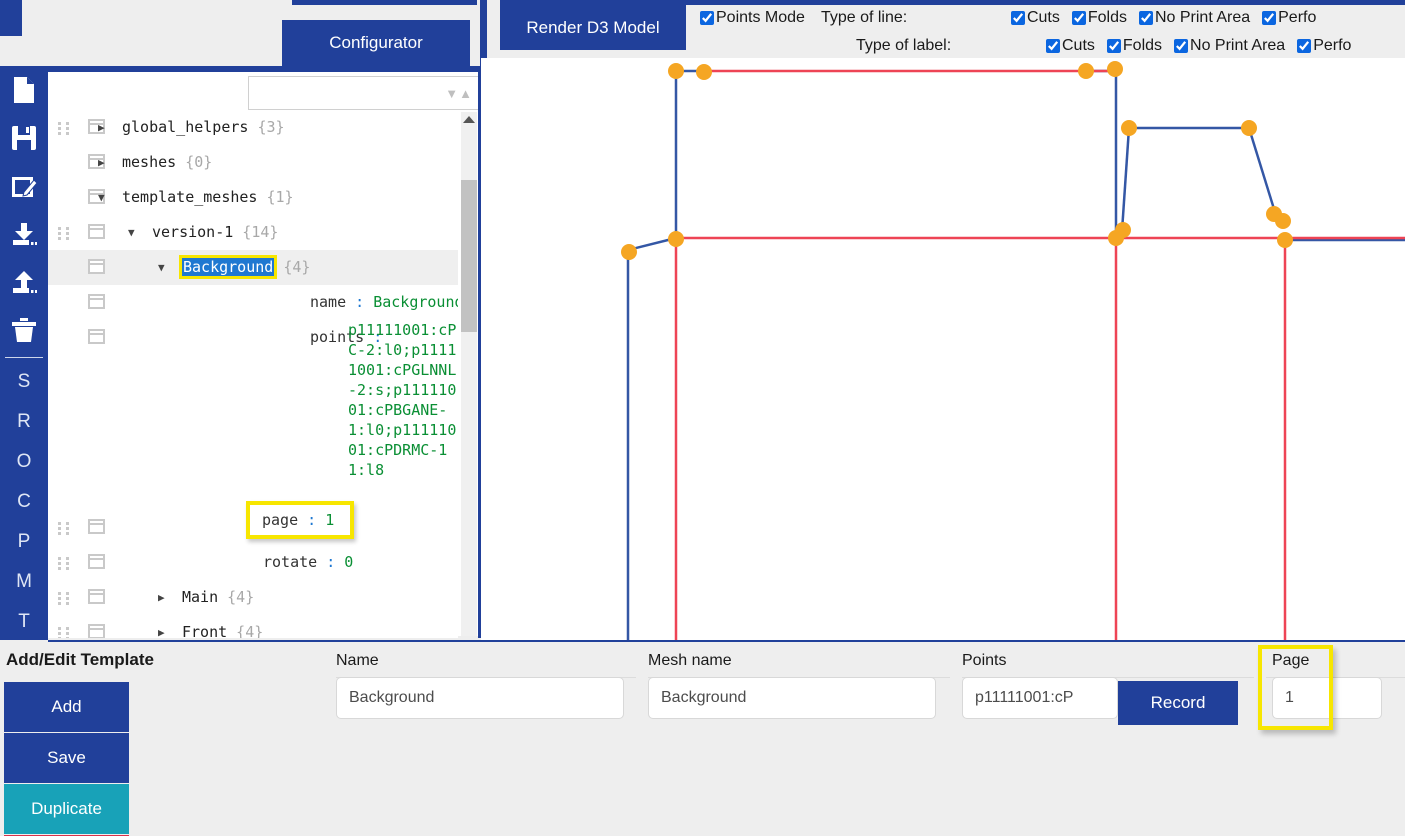  What do you see at coordinates (726, 641) in the screenshot?
I see `bottom-panel-top-border` at bounding box center [726, 641].